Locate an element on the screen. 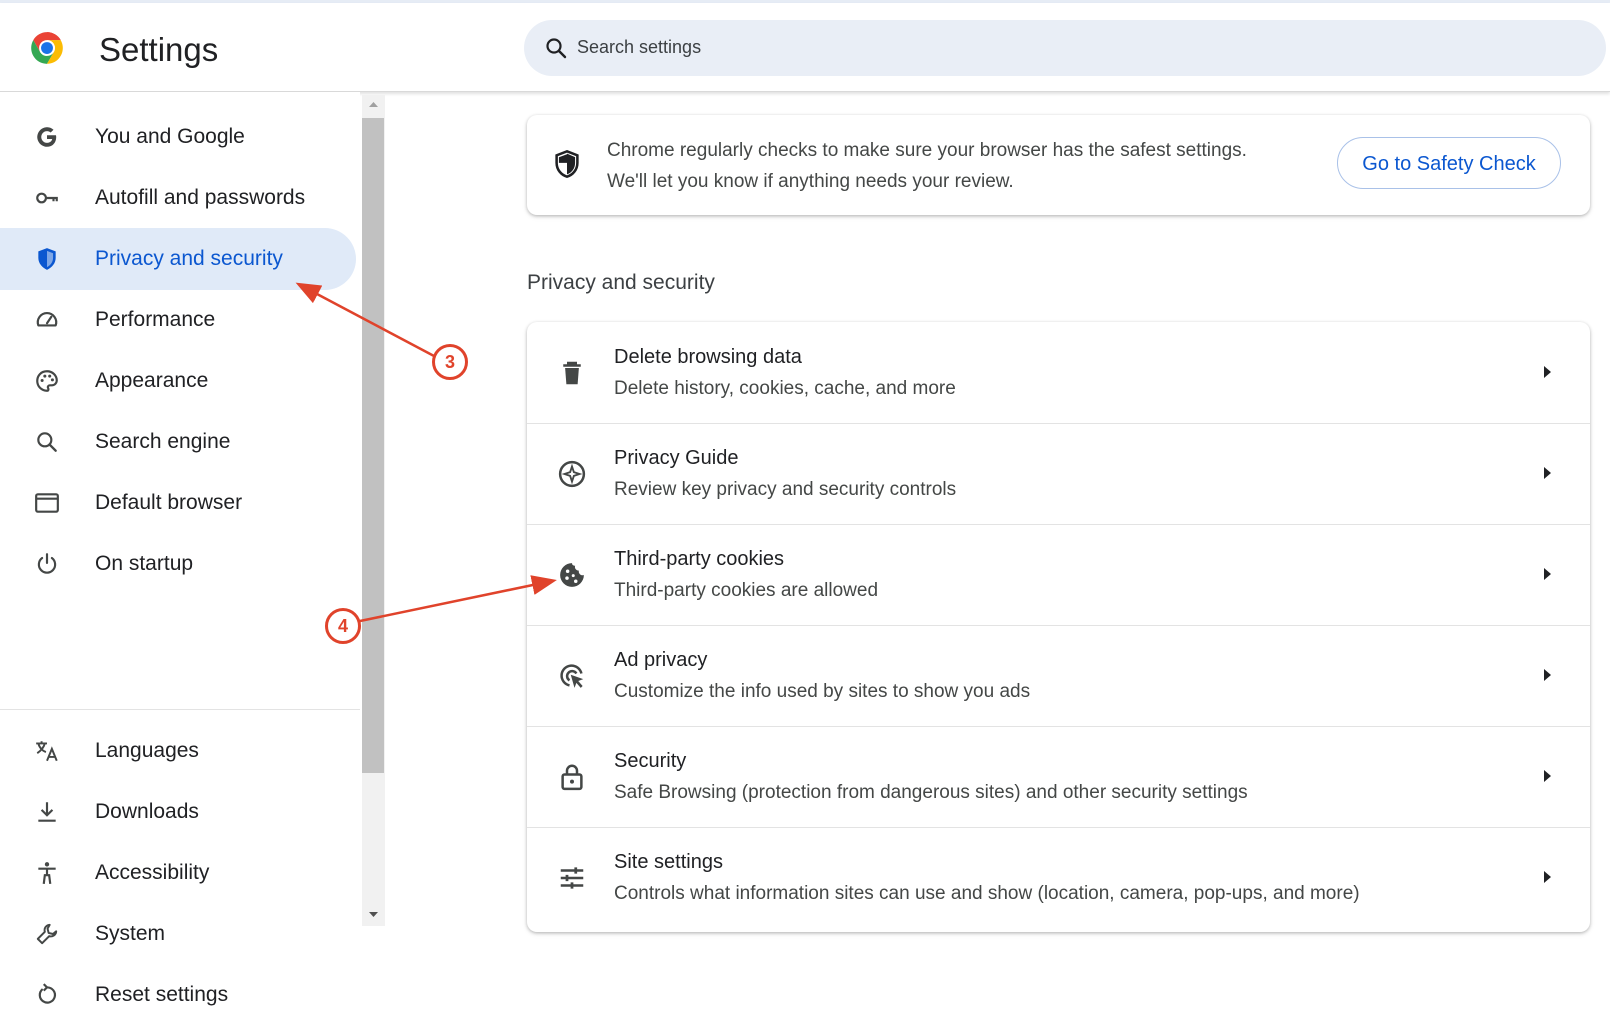 The width and height of the screenshot is (1610, 1026). palette-icon is located at coordinates (47, 381).